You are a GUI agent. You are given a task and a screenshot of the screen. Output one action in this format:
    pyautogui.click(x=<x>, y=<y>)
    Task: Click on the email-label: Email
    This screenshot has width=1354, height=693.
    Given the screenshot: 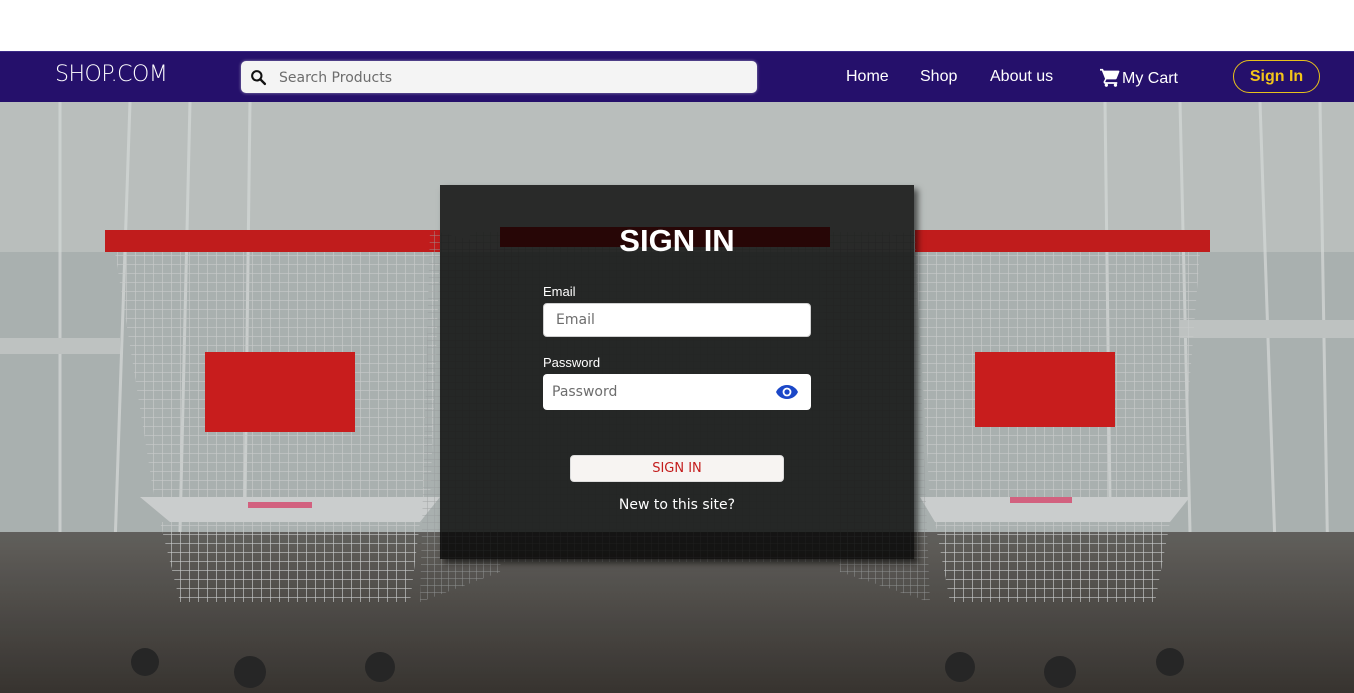 What is the action you would take?
    pyautogui.click(x=559, y=291)
    